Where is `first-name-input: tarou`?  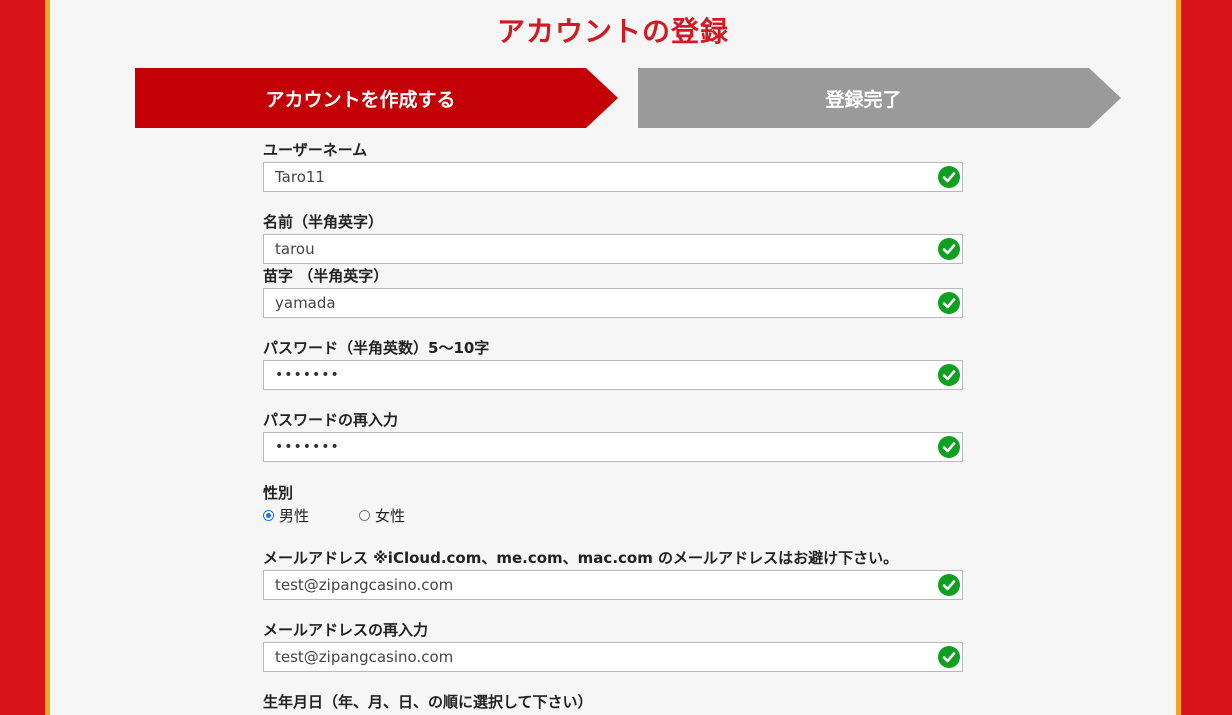
first-name-input: tarou is located at coordinates (613, 249).